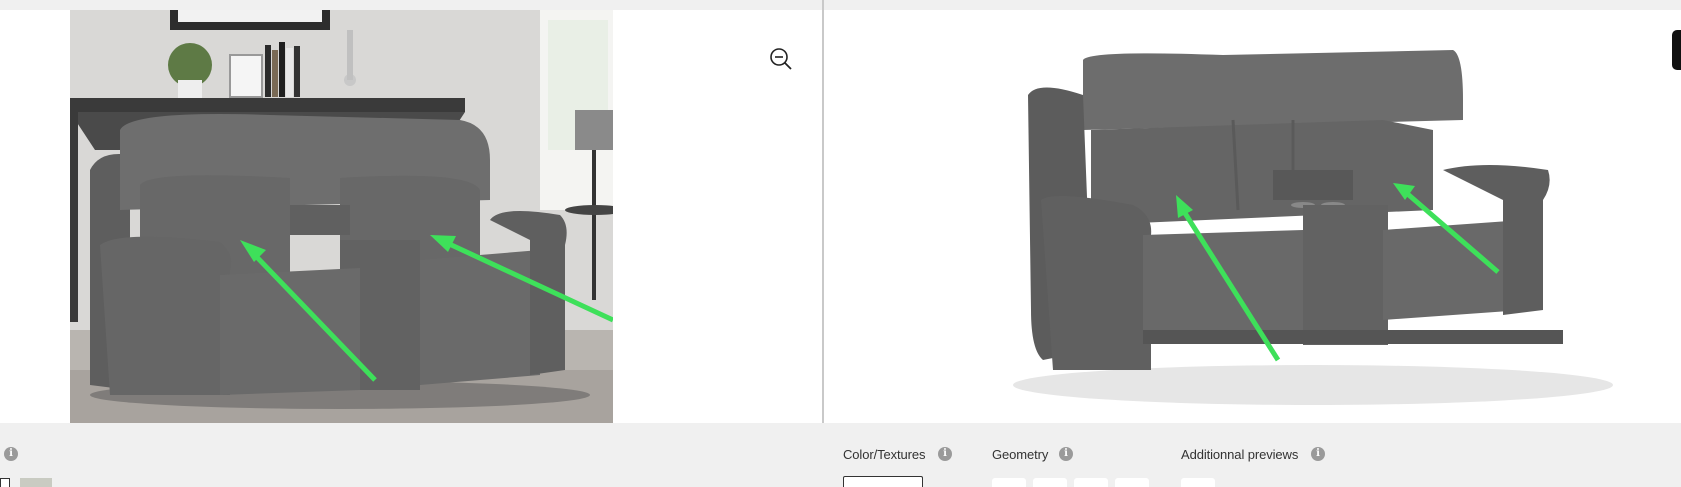 This screenshot has width=1681, height=487. Describe the element at coordinates (781, 59) in the screenshot. I see `zoom-out-icon` at that location.